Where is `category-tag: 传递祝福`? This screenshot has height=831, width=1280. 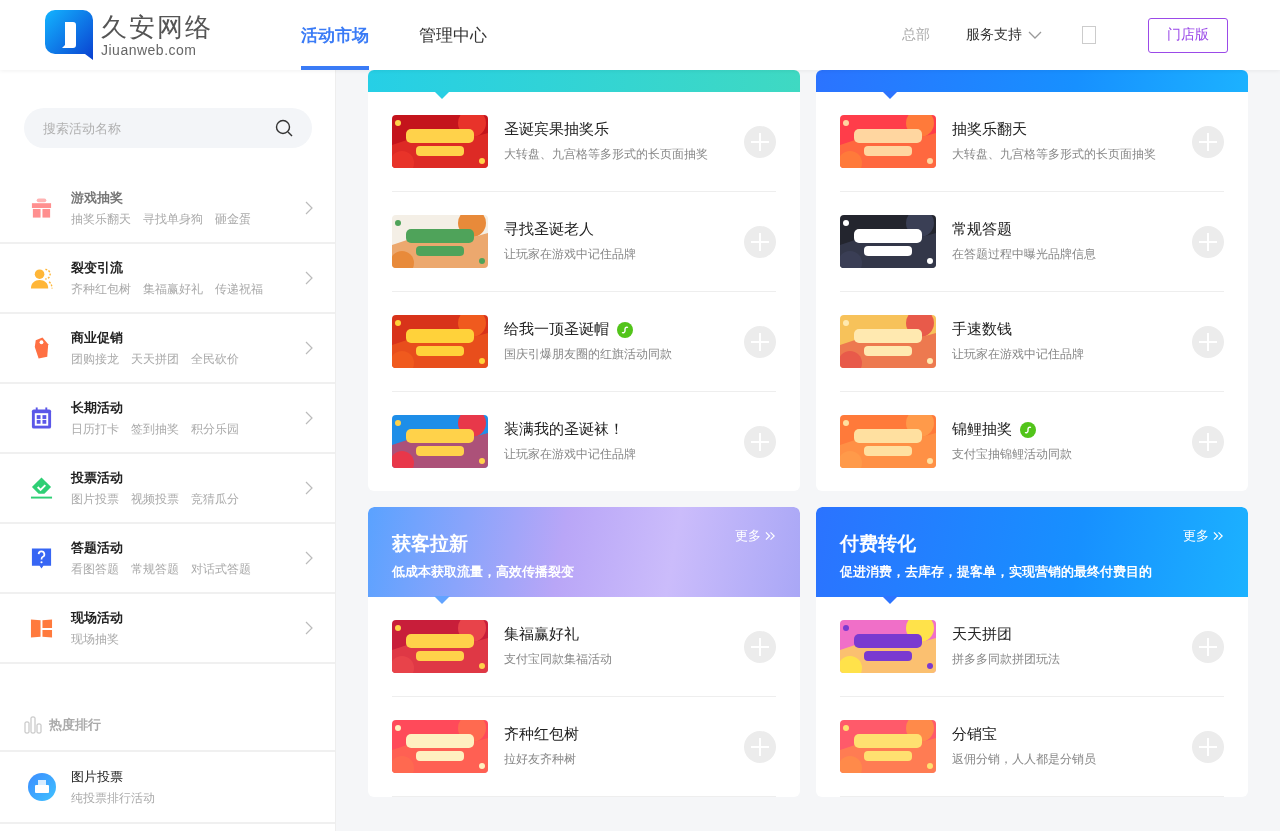
category-tag: 传递祝福 is located at coordinates (239, 289).